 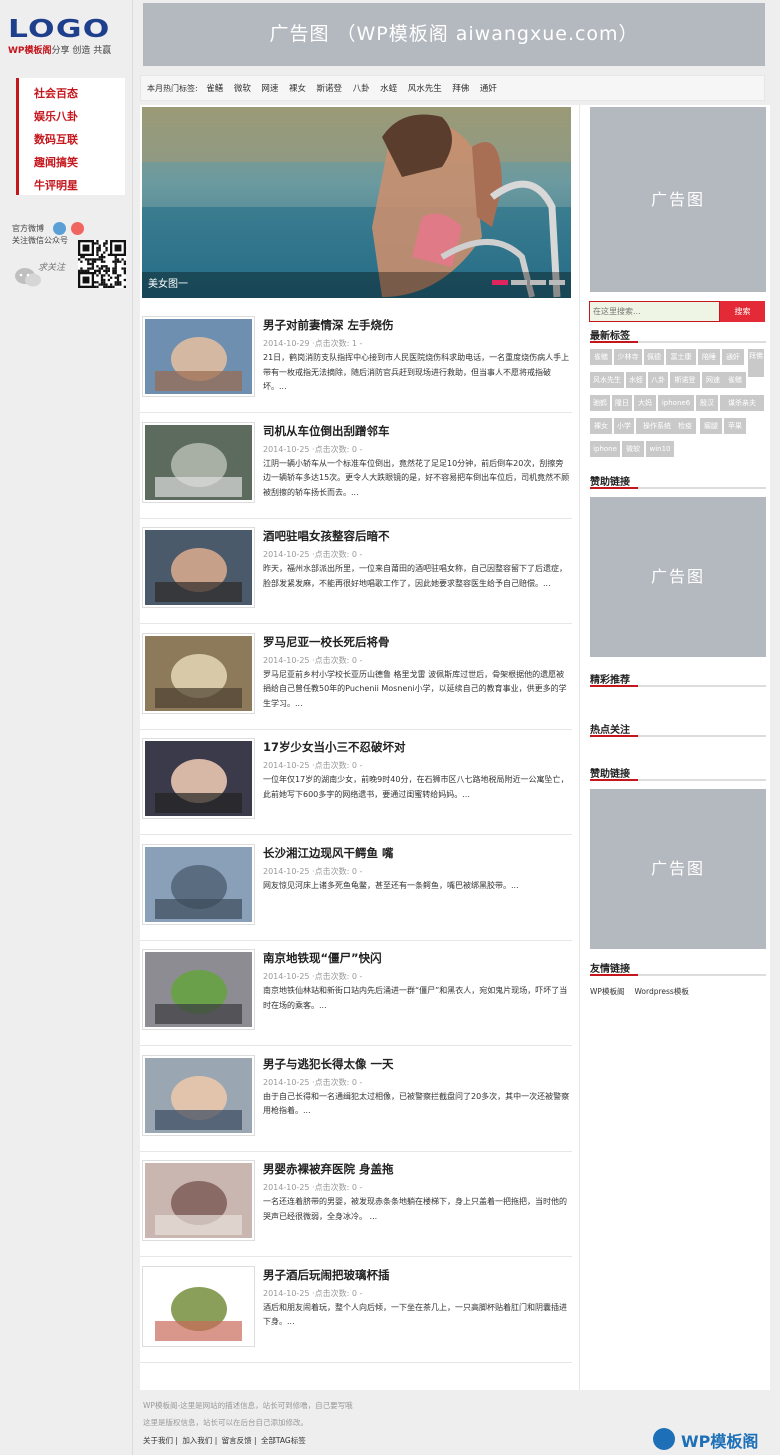 I want to click on latest-tag: 大妈, so click(x=645, y=403).